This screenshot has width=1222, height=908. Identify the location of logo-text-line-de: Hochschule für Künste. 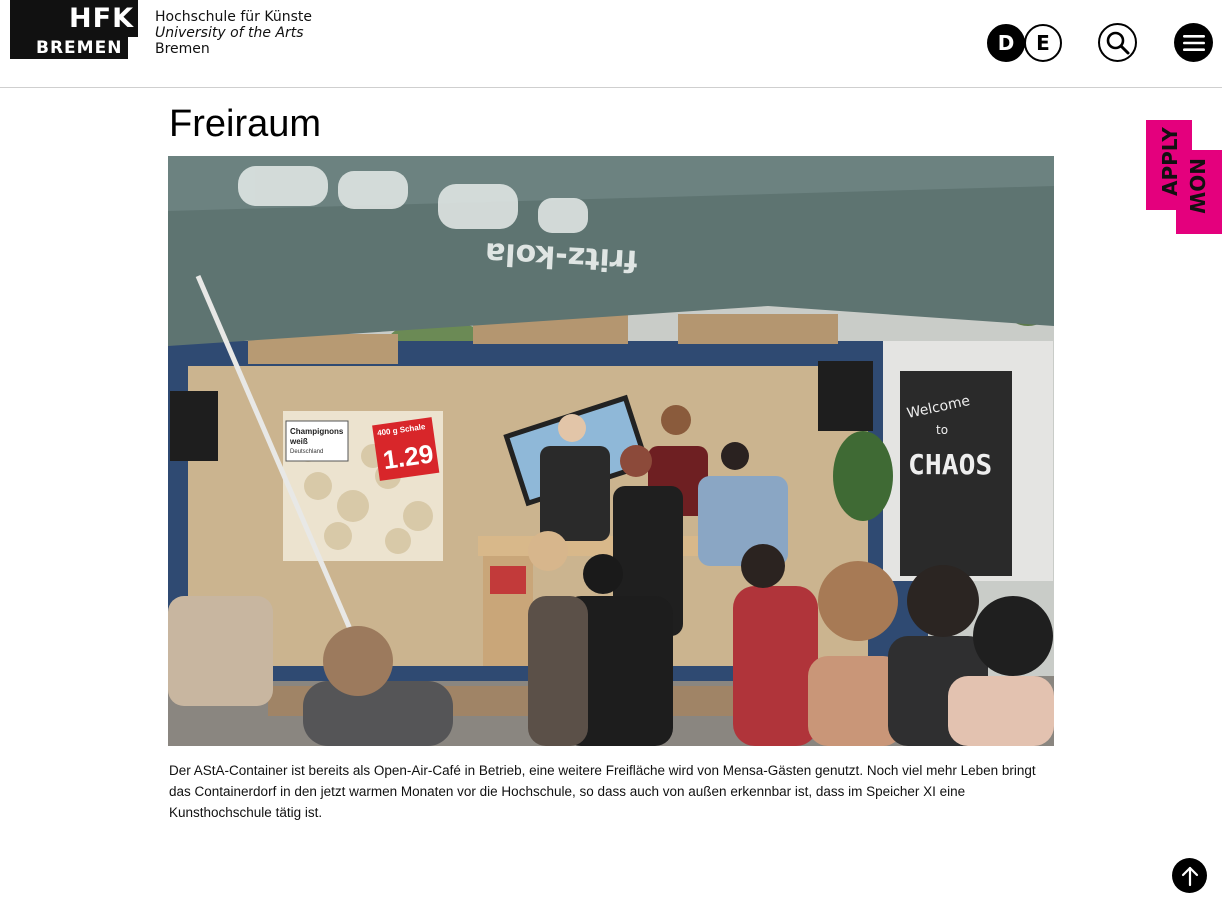
(233, 17).